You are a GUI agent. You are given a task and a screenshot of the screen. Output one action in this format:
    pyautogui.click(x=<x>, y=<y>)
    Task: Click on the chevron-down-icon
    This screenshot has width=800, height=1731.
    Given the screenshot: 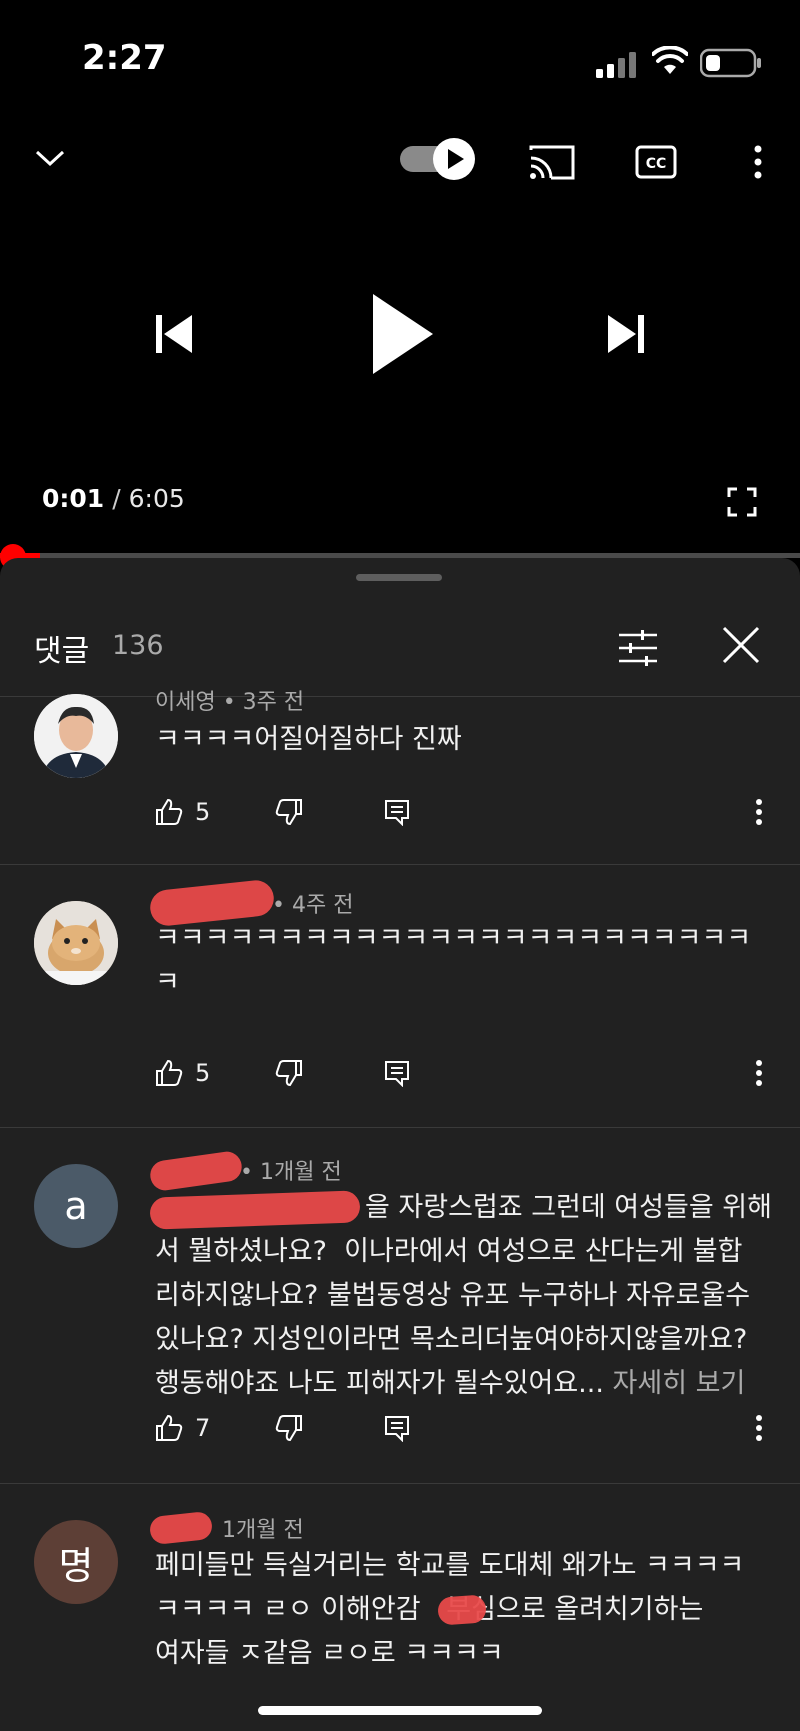 What is the action you would take?
    pyautogui.click(x=50, y=158)
    